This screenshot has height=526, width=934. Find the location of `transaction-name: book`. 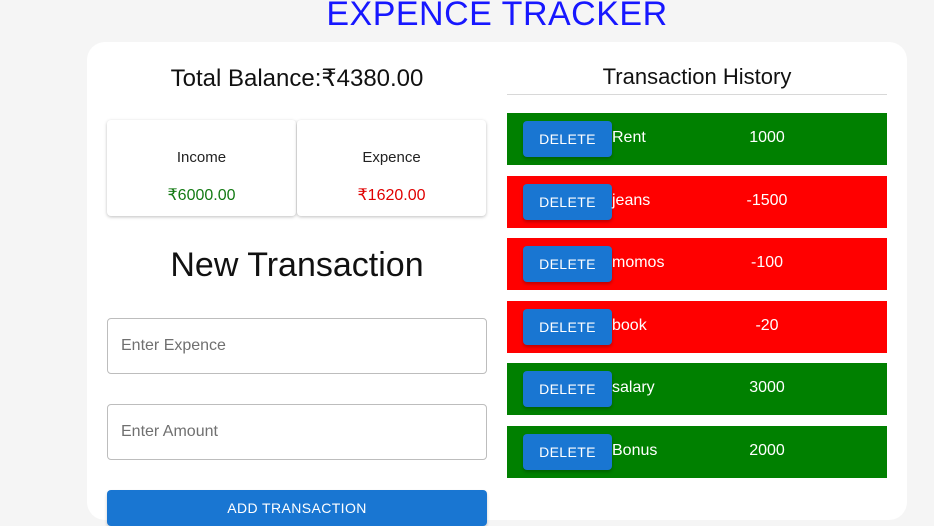

transaction-name: book is located at coordinates (629, 325).